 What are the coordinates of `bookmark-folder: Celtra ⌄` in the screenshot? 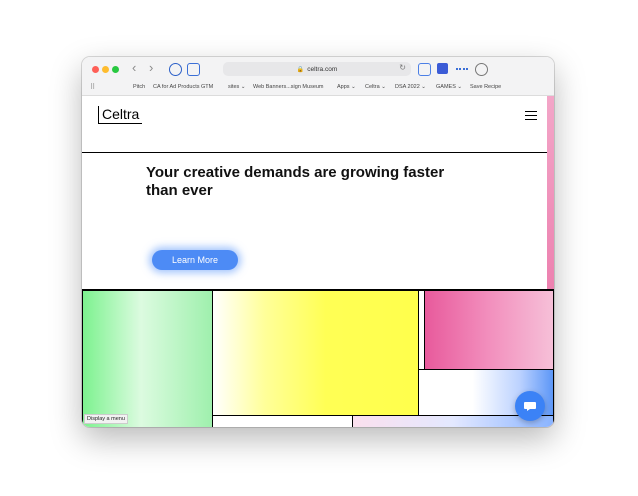 It's located at (375, 87).